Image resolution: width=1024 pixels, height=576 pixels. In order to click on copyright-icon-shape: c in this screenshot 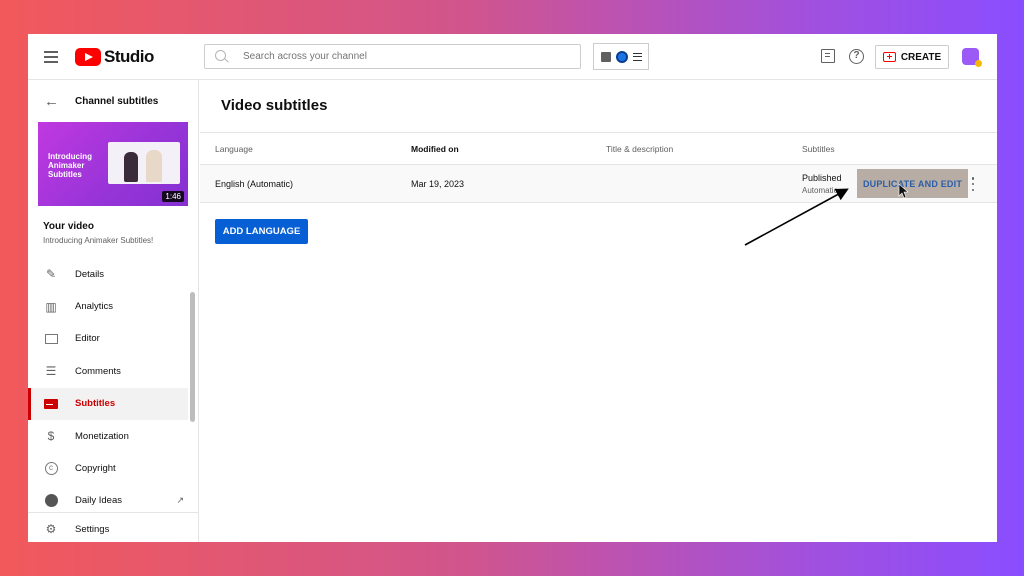, I will do `click(51, 469)`.